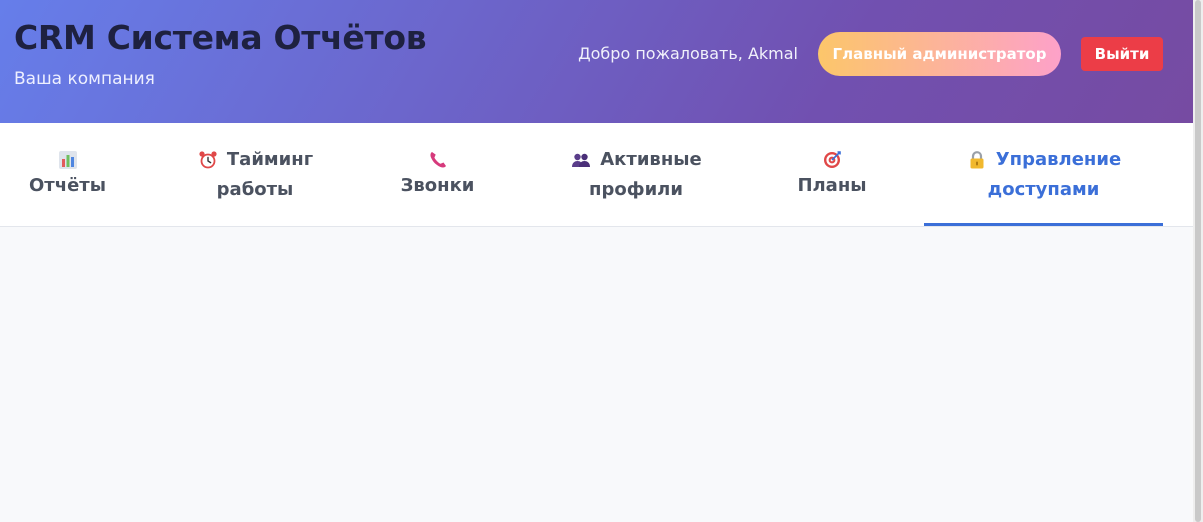 This screenshot has height=522, width=1203. Describe the element at coordinates (636, 189) in the screenshot. I see `tab-active-profiles-label-line2: профили` at that location.